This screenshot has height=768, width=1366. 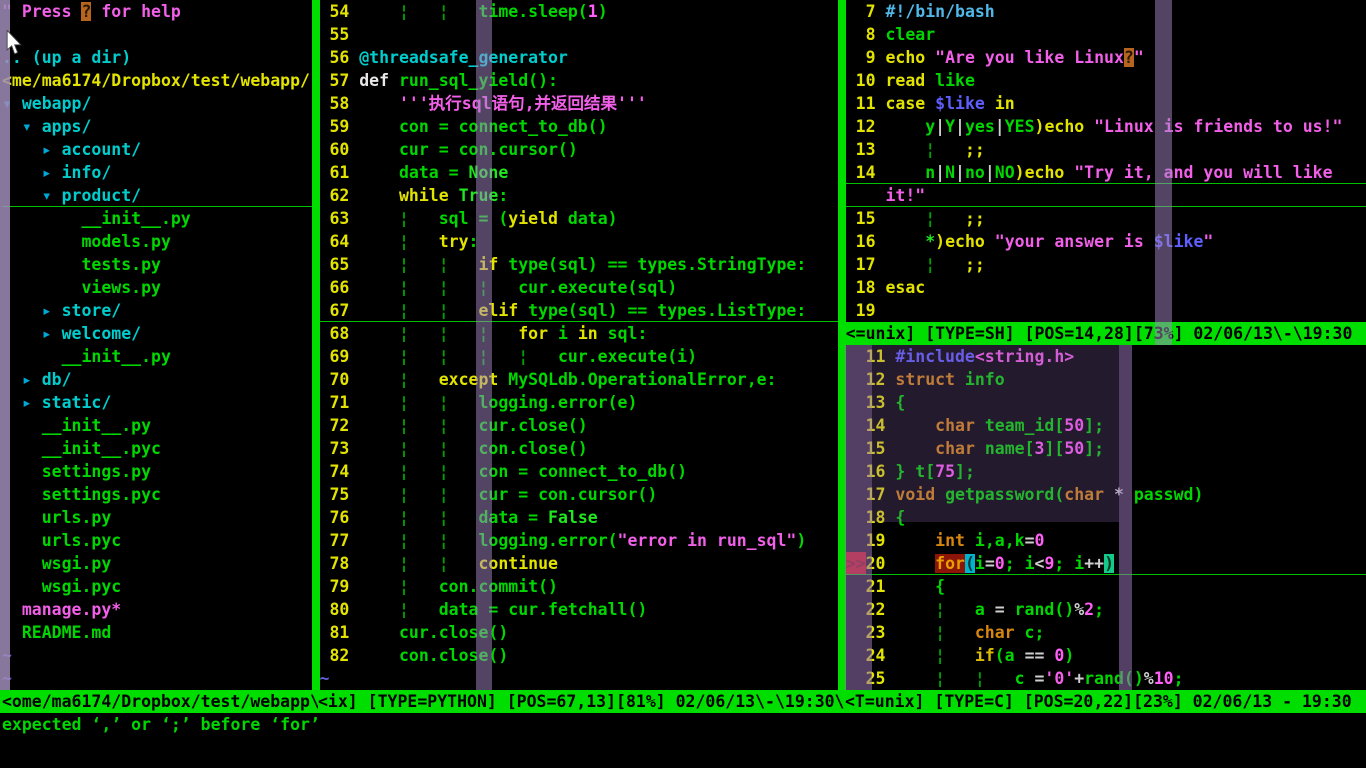 What do you see at coordinates (1106, 287) in the screenshot?
I see `bash-code-line: 18 esac` at bounding box center [1106, 287].